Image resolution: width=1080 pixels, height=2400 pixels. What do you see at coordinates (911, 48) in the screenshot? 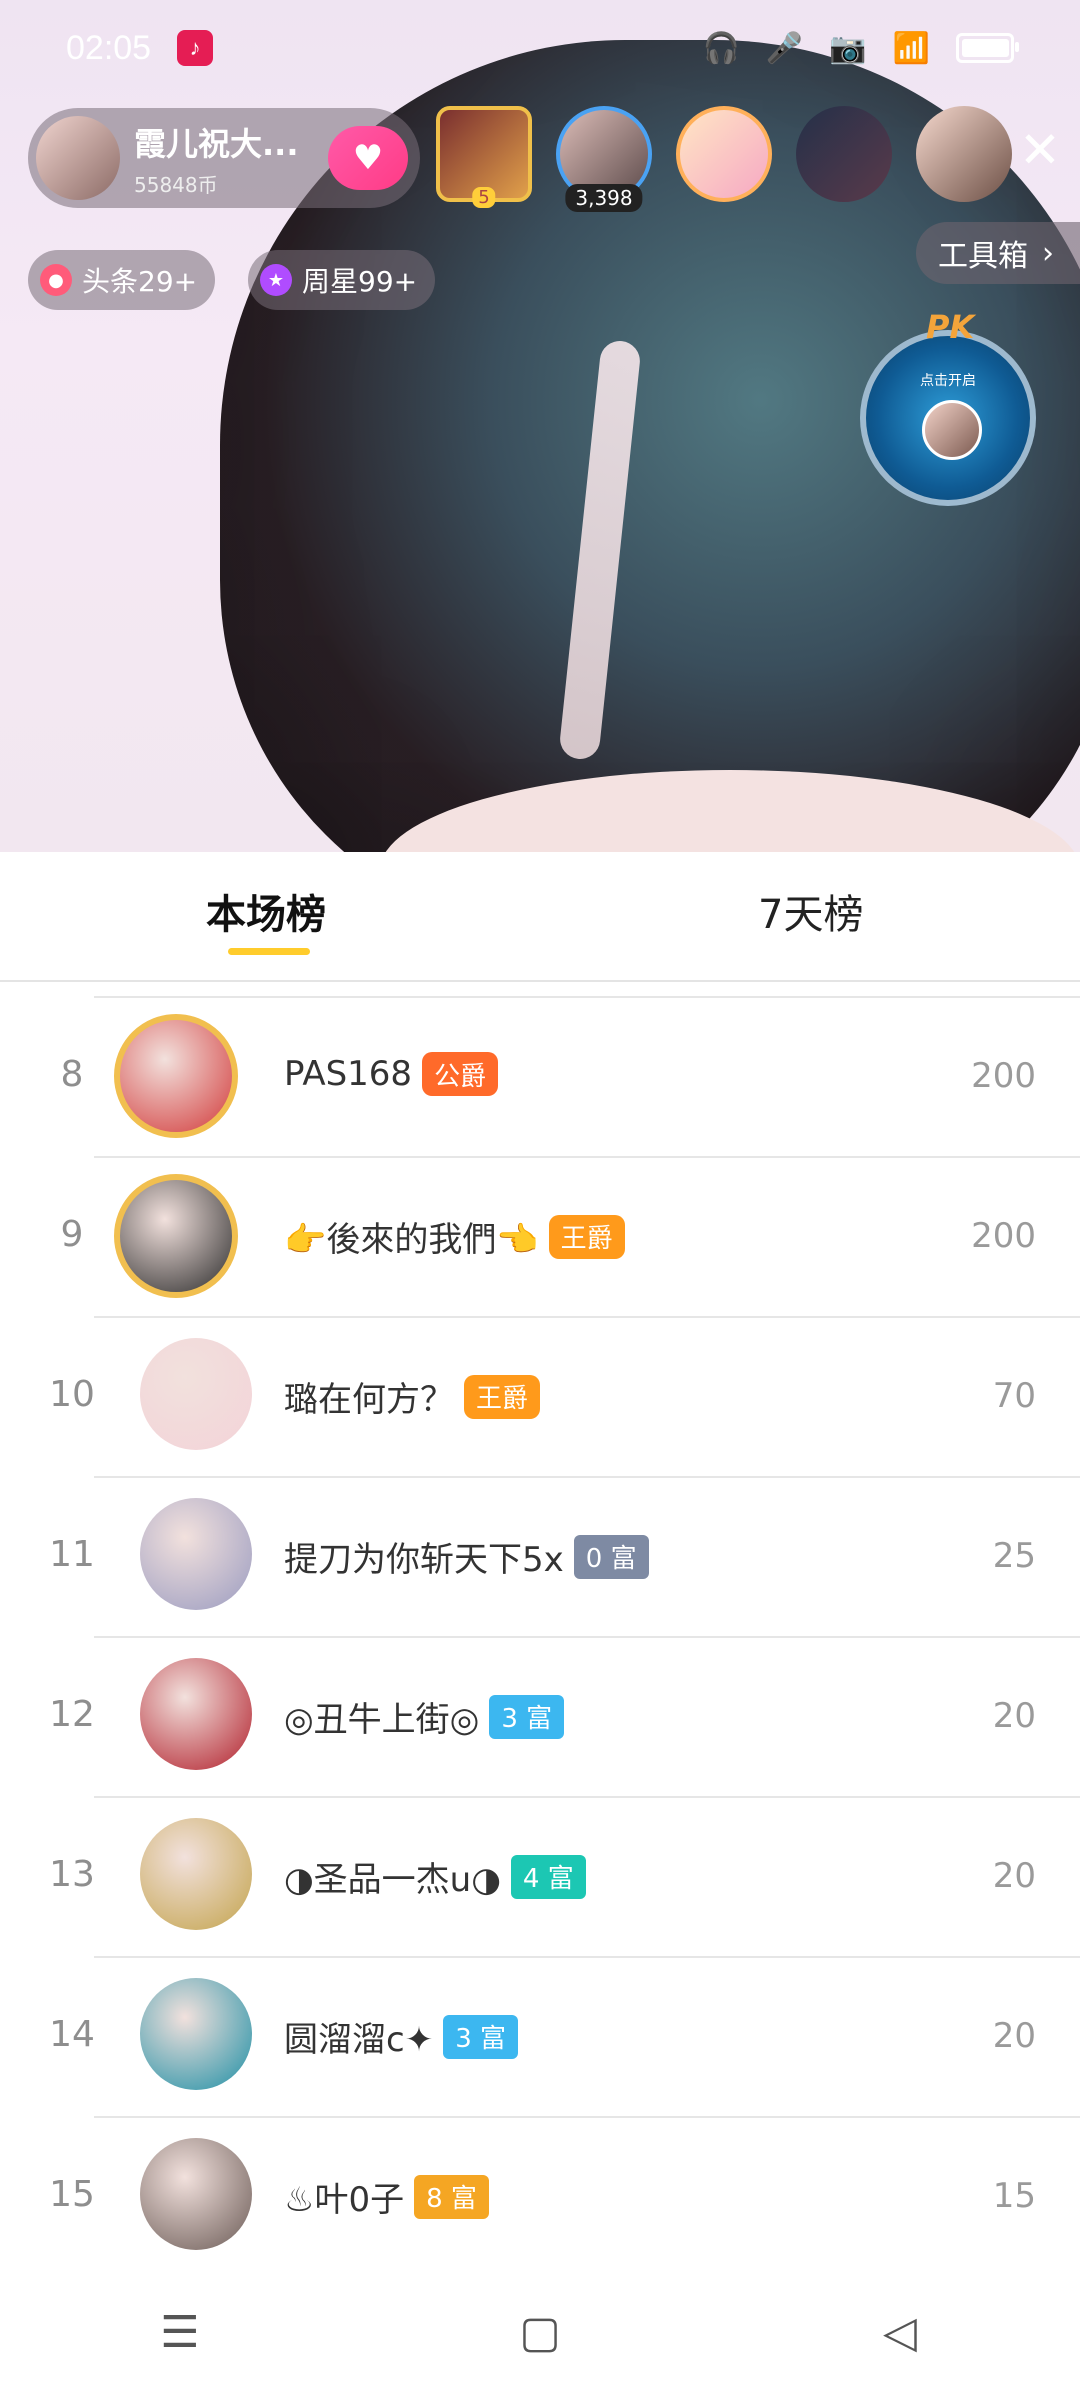
I see `wifi-icon: 📶` at bounding box center [911, 48].